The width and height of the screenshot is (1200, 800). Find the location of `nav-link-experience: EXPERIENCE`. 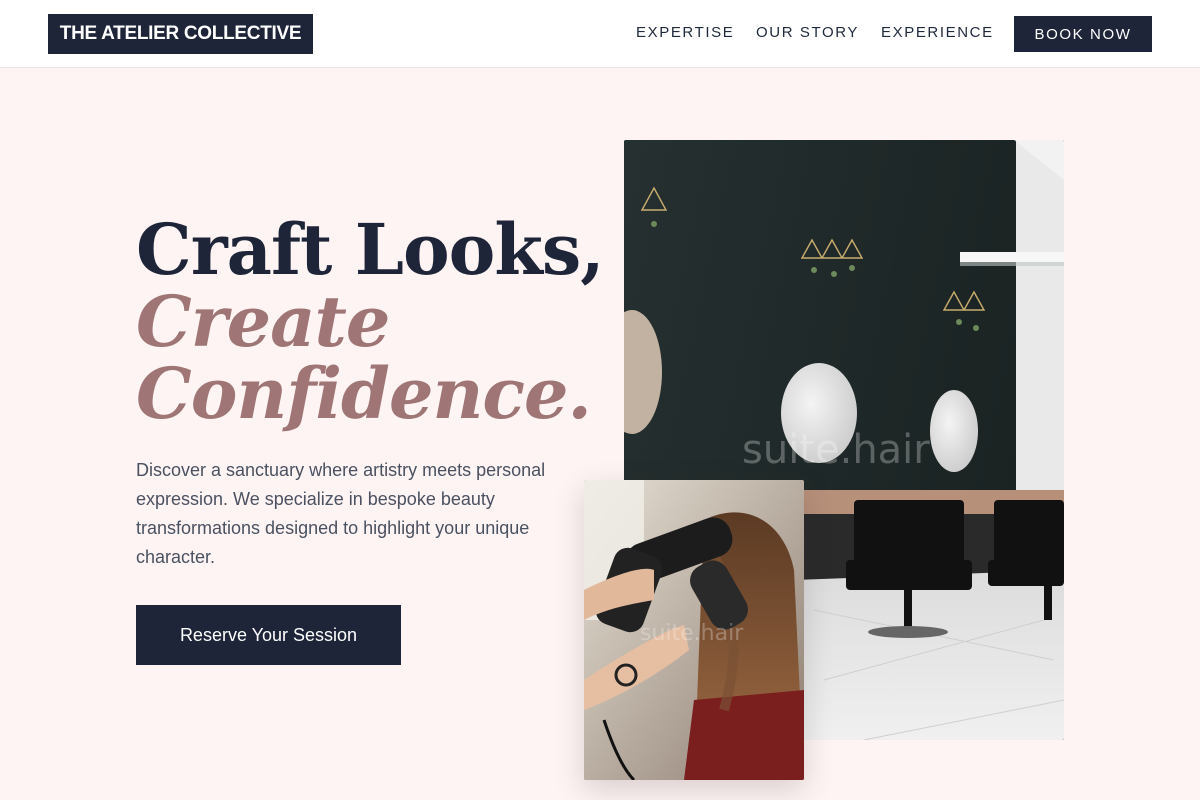

nav-link-experience: EXPERIENCE is located at coordinates (937, 32).